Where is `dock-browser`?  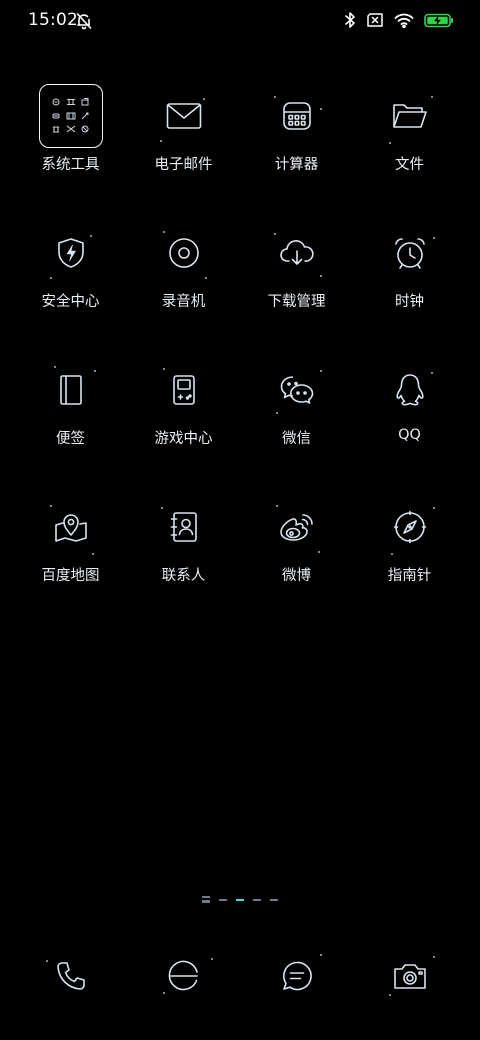
dock-browser is located at coordinates (183, 976).